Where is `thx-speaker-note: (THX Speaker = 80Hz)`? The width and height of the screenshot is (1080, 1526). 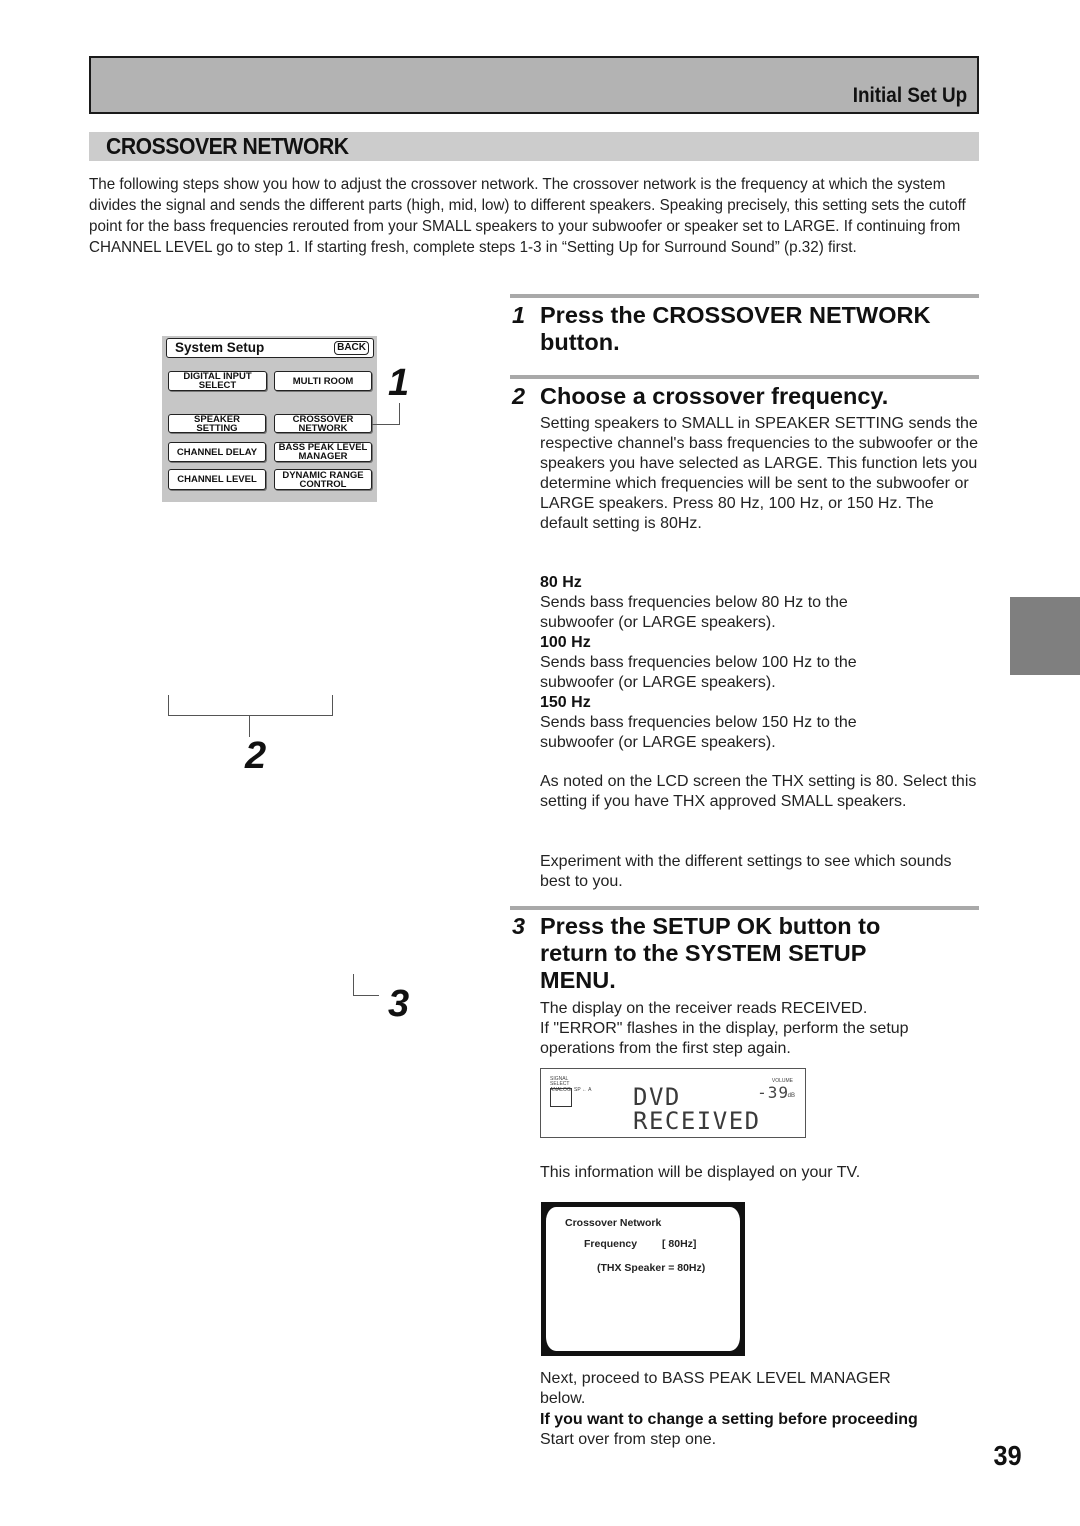 thx-speaker-note: (THX Speaker = 80Hz) is located at coordinates (651, 1268).